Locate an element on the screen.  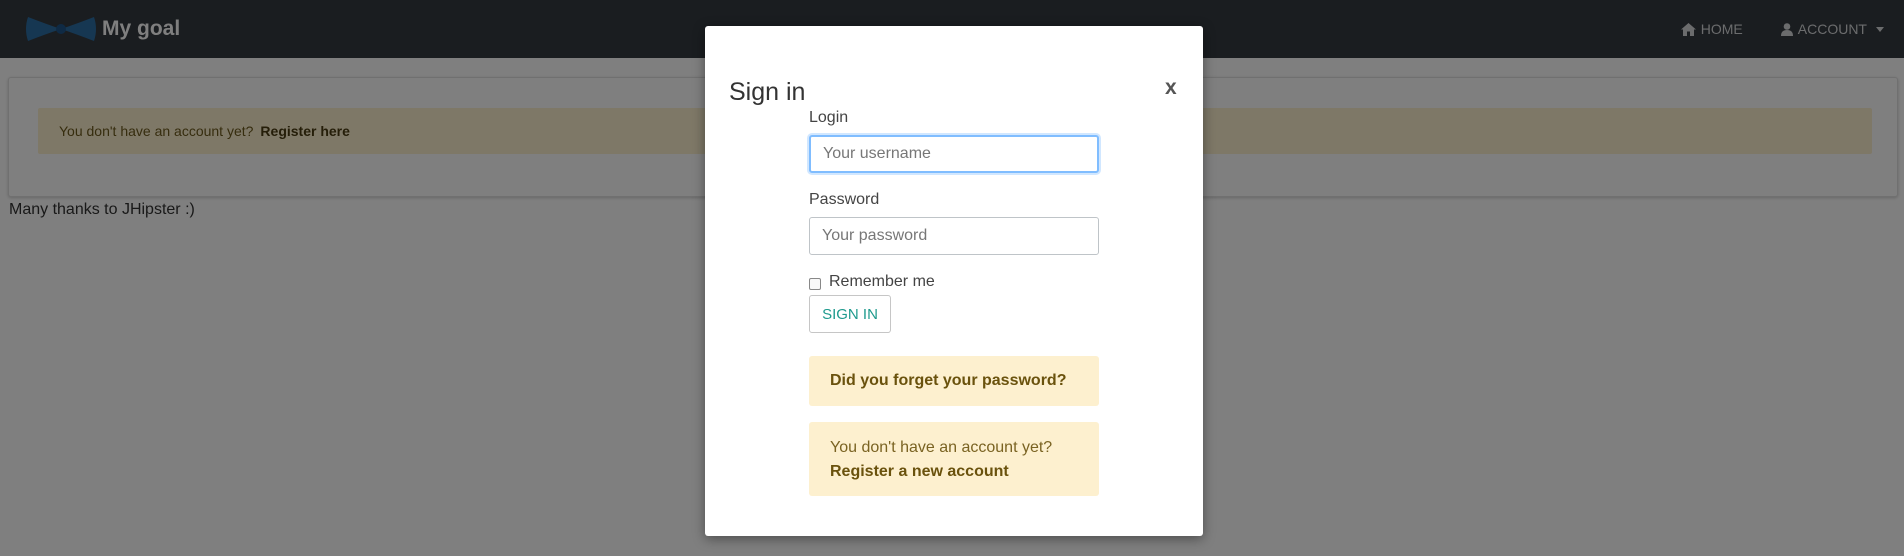
password-label: Password is located at coordinates (844, 199).